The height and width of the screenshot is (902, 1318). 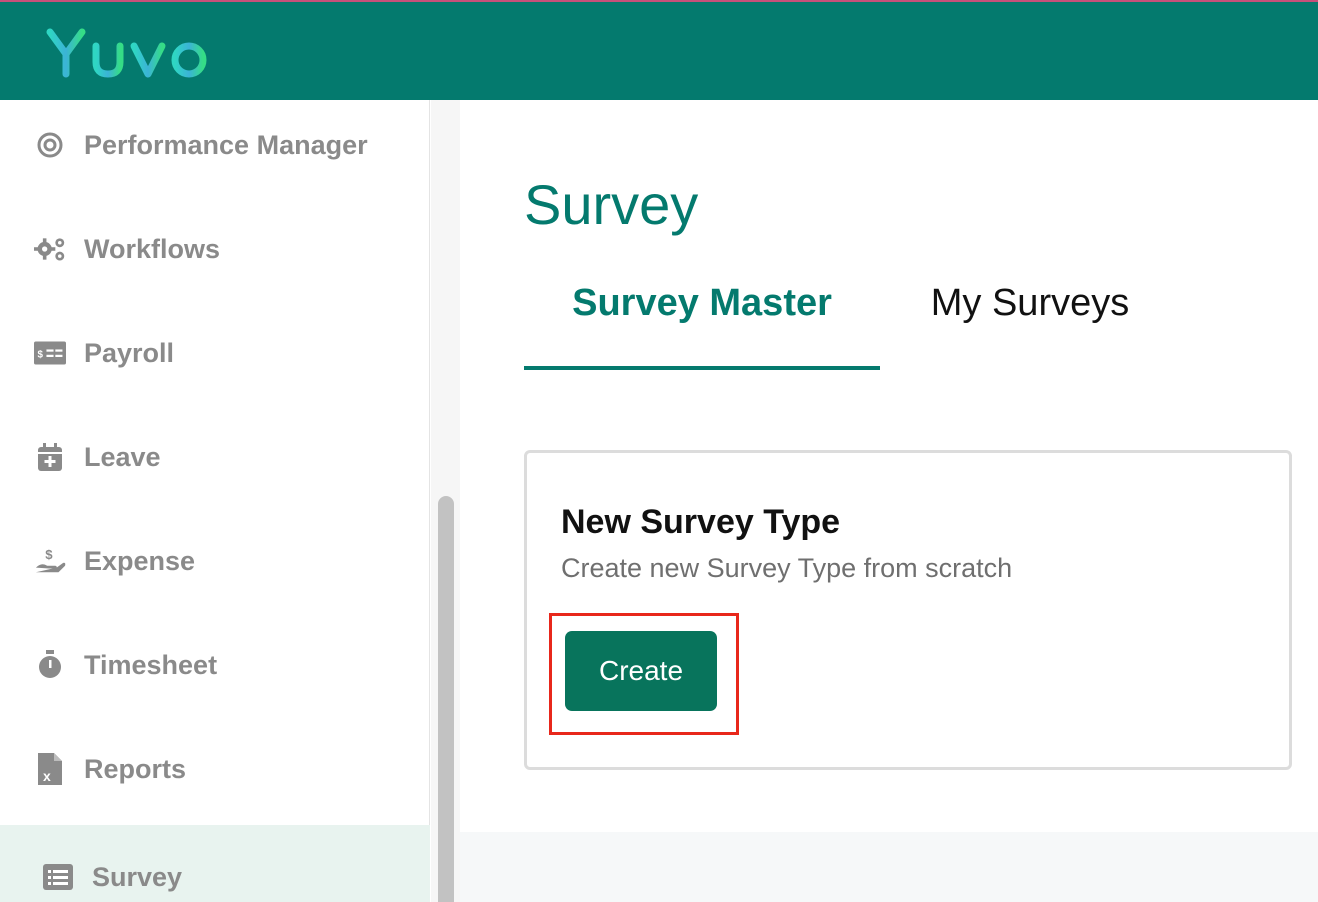 What do you see at coordinates (889, 867) in the screenshot?
I see `content-footer-area` at bounding box center [889, 867].